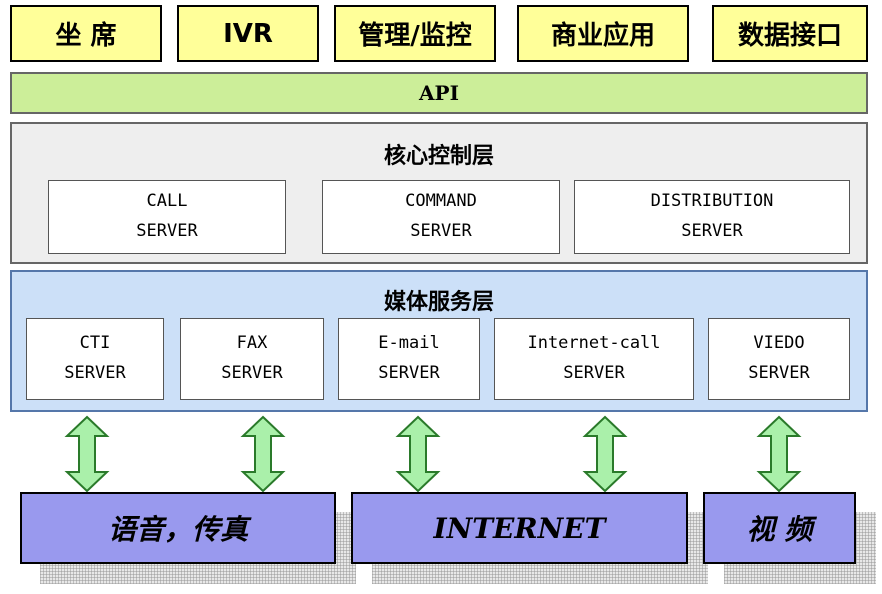 The height and width of the screenshot is (594, 882). I want to click on server-name: FAX, so click(252, 343).